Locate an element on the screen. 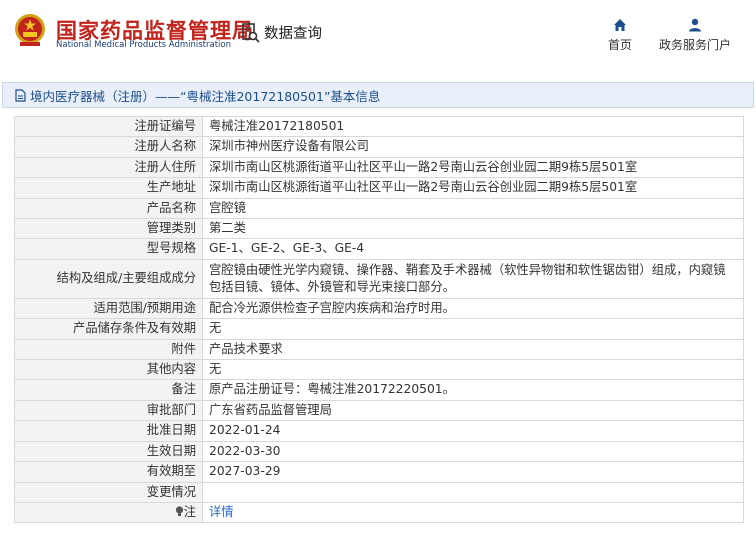 The width and height of the screenshot is (756, 540). table-row: 附件 产品技术要求 is located at coordinates (379, 349).